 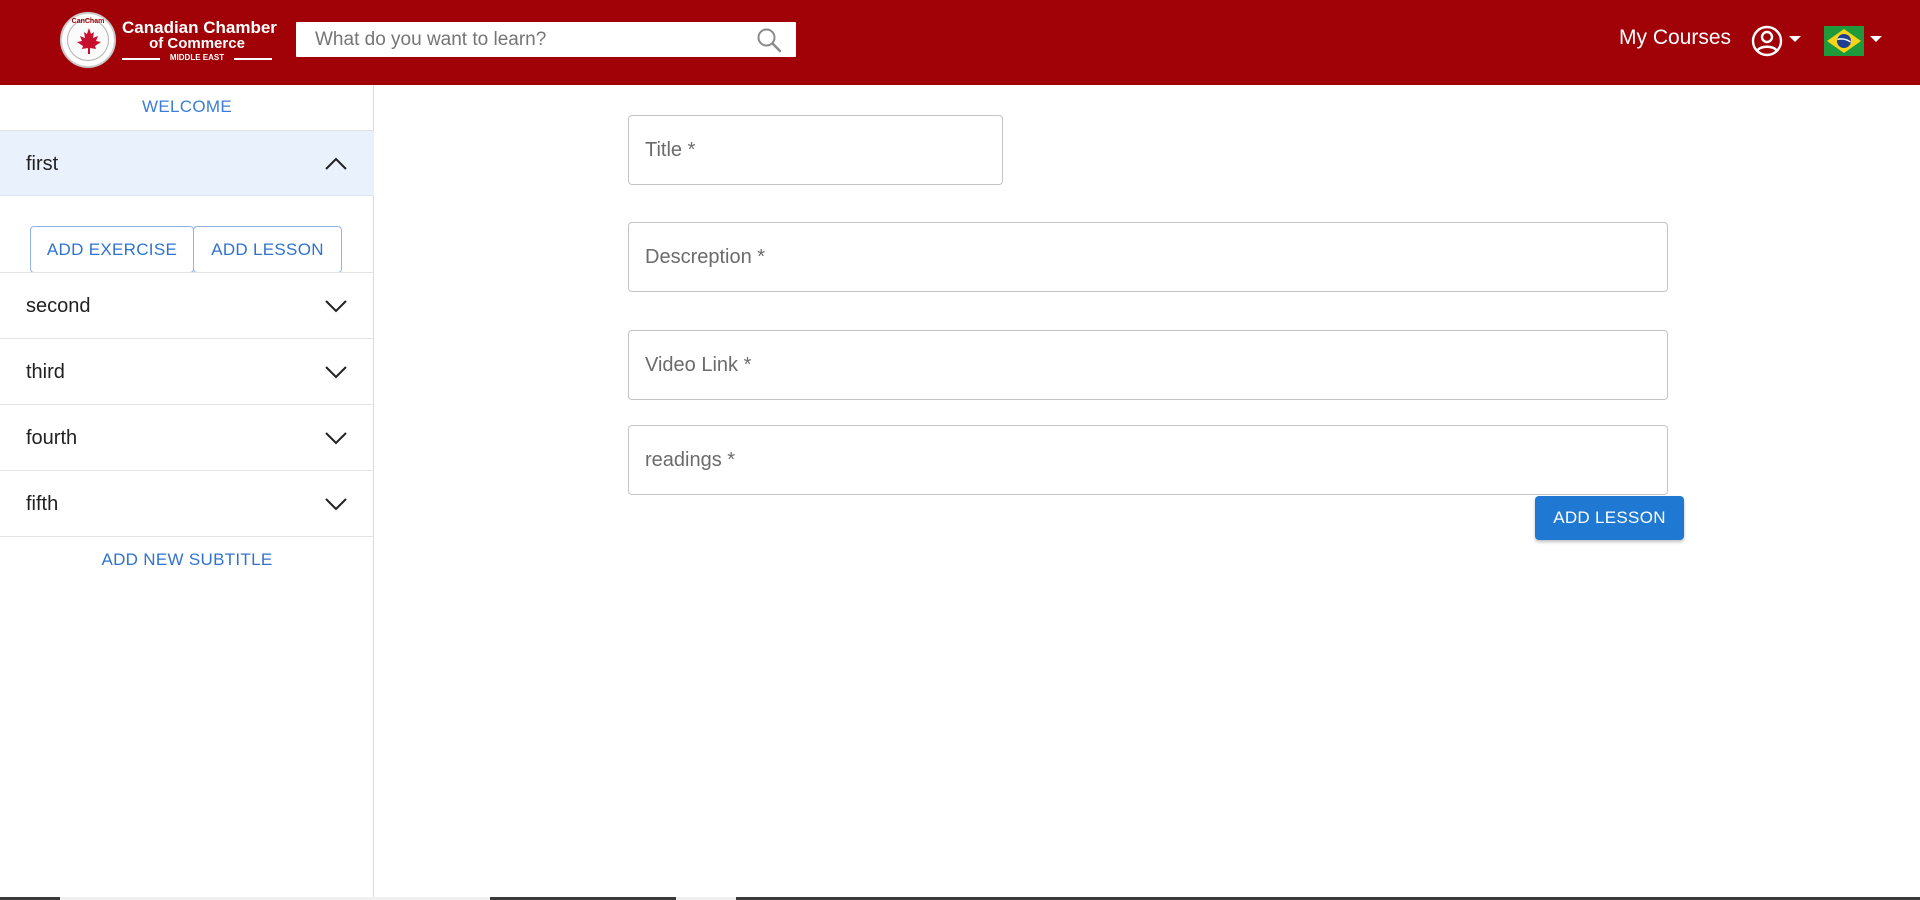 I want to click on add-new-subtitle-button: ADD NEW SUBTITLE, so click(x=187, y=559).